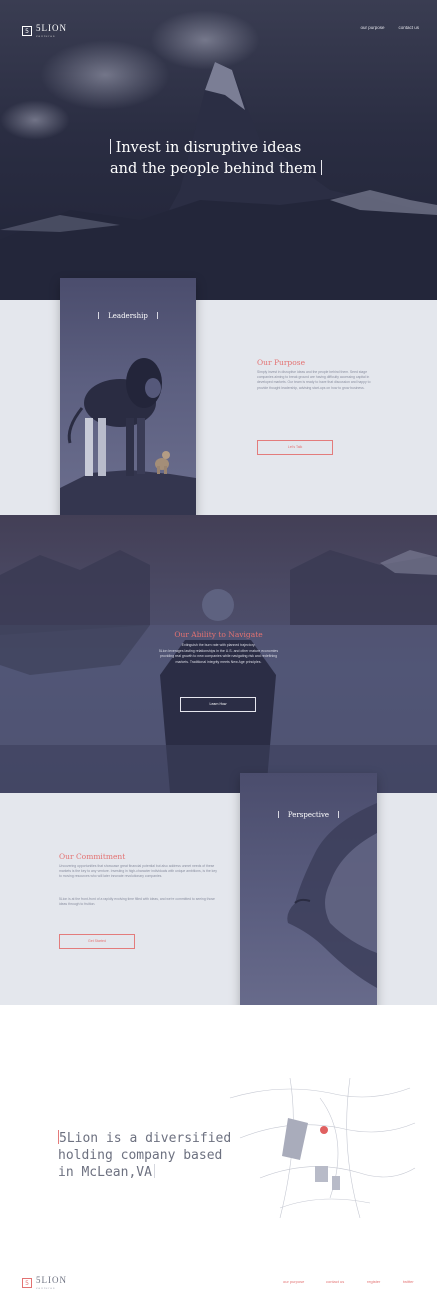 The height and width of the screenshot is (1305, 437). I want to click on footer-nav: our purpose contact us register twitter, so click(218, 1283).